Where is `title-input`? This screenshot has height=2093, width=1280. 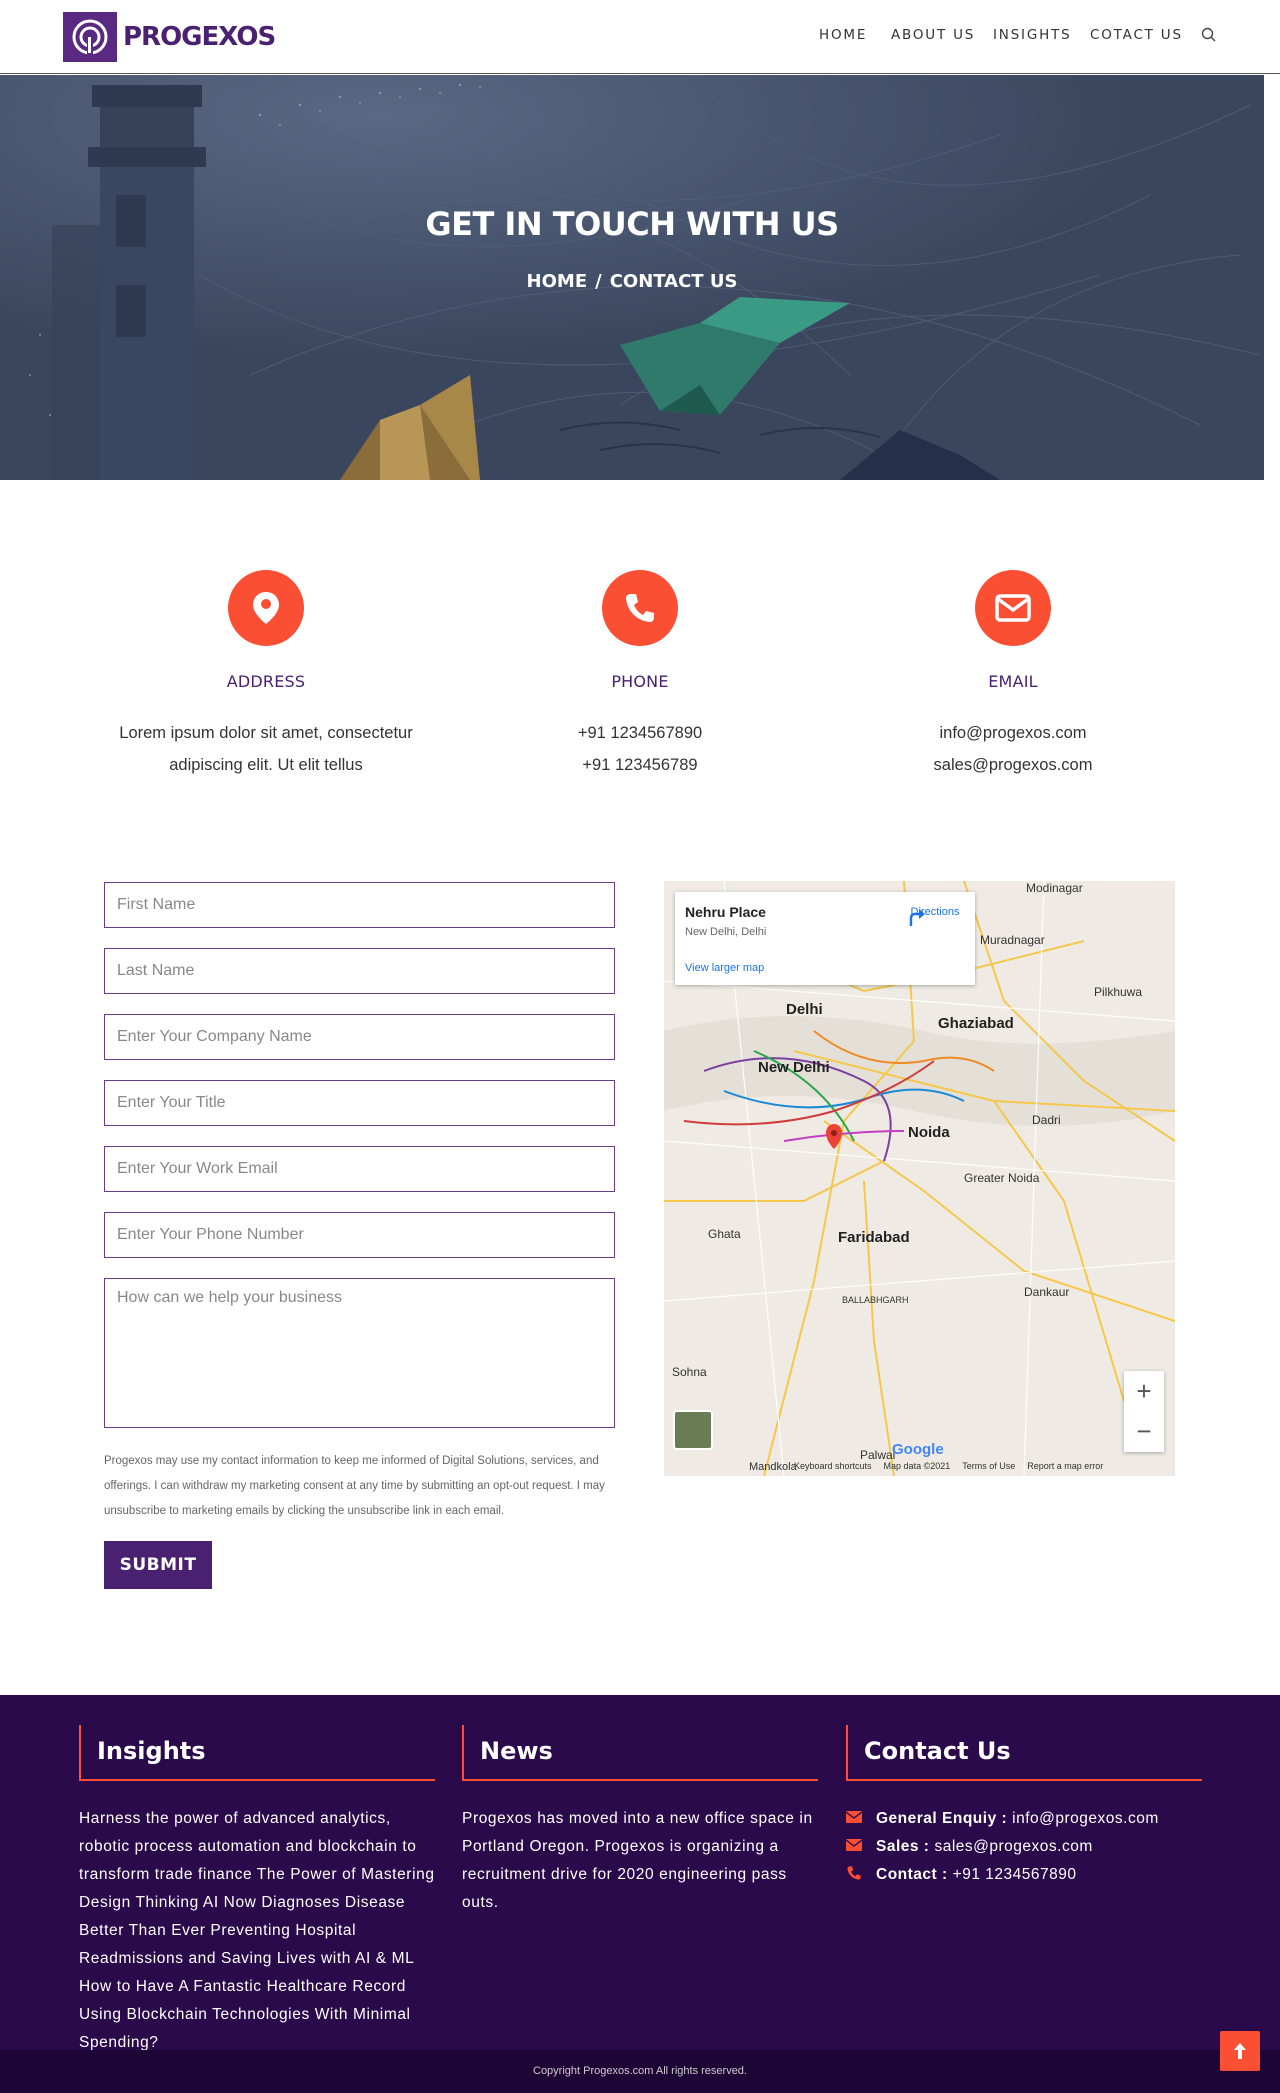 title-input is located at coordinates (359, 1103).